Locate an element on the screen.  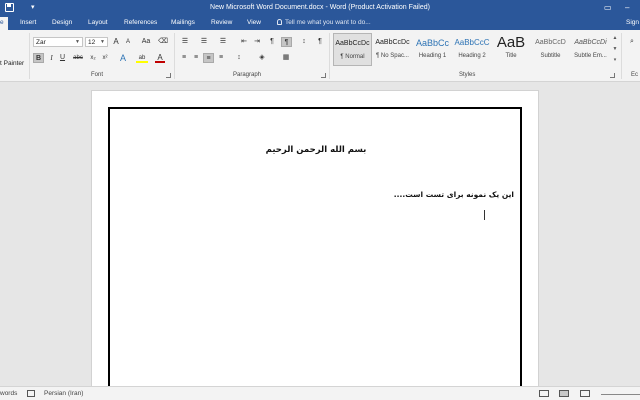
styles-group-label: Styles is located at coordinates (467, 75).